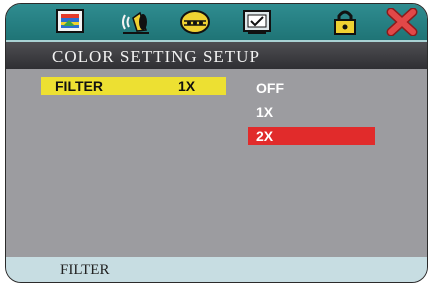  Describe the element at coordinates (156, 56) in the screenshot. I see `page-title: COLOR SETTING SETUP` at that location.